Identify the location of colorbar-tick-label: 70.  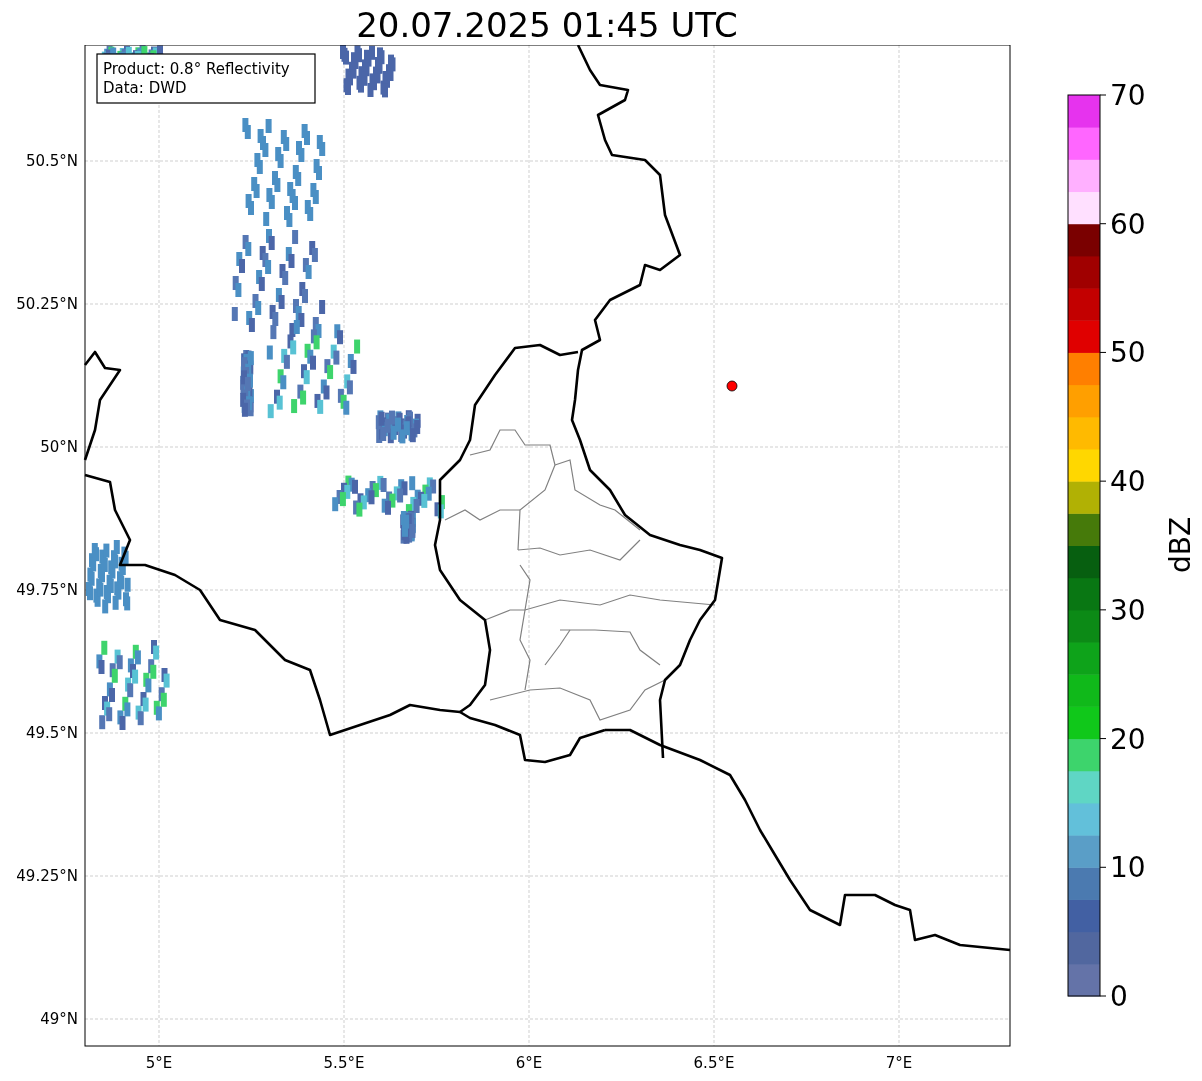
(1128, 95).